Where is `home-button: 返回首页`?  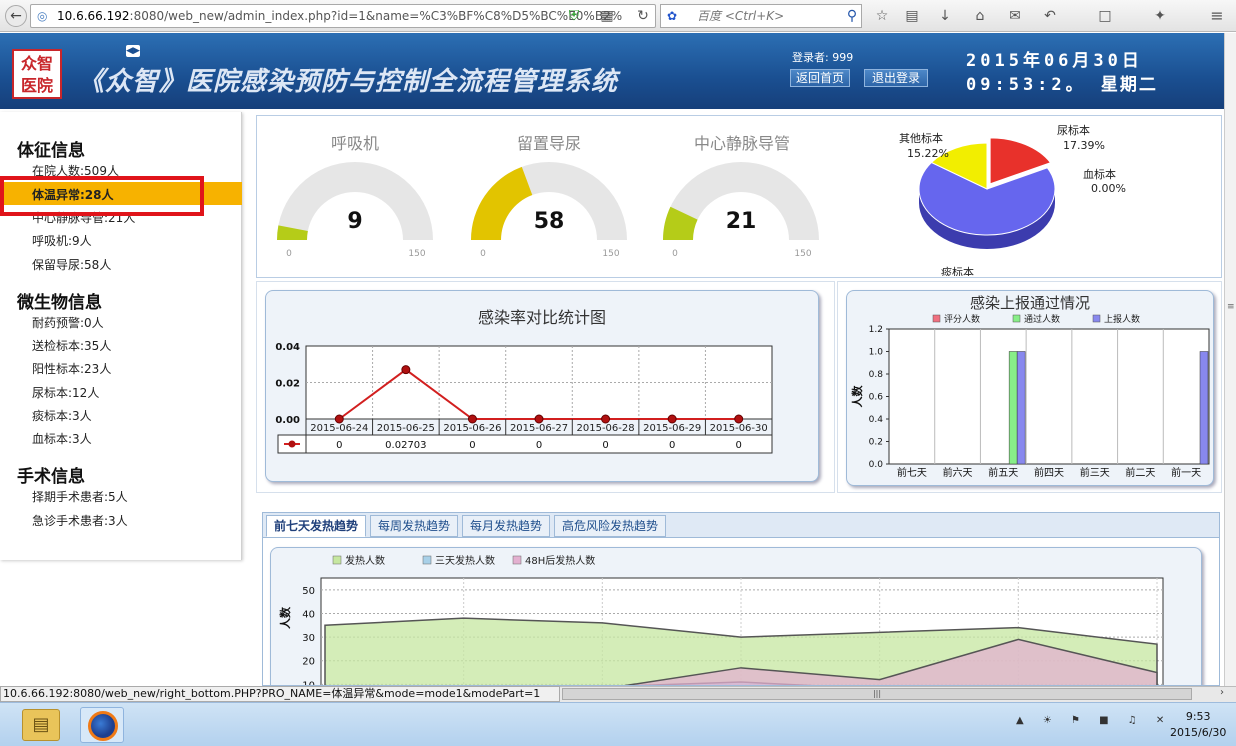
home-button: 返回首页 is located at coordinates (820, 78).